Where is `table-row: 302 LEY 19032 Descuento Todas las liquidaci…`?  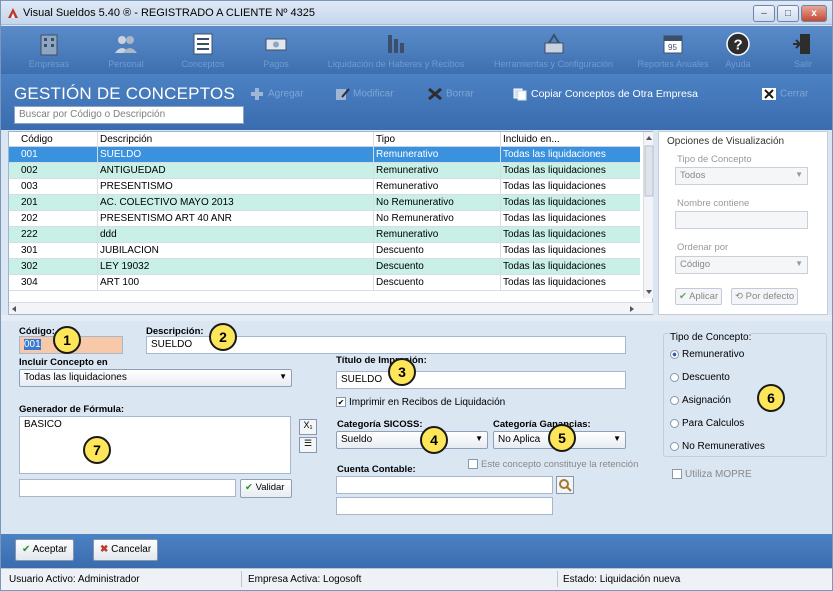 table-row: 302 LEY 19032 Descuento Todas las liquidaci… is located at coordinates (324, 267).